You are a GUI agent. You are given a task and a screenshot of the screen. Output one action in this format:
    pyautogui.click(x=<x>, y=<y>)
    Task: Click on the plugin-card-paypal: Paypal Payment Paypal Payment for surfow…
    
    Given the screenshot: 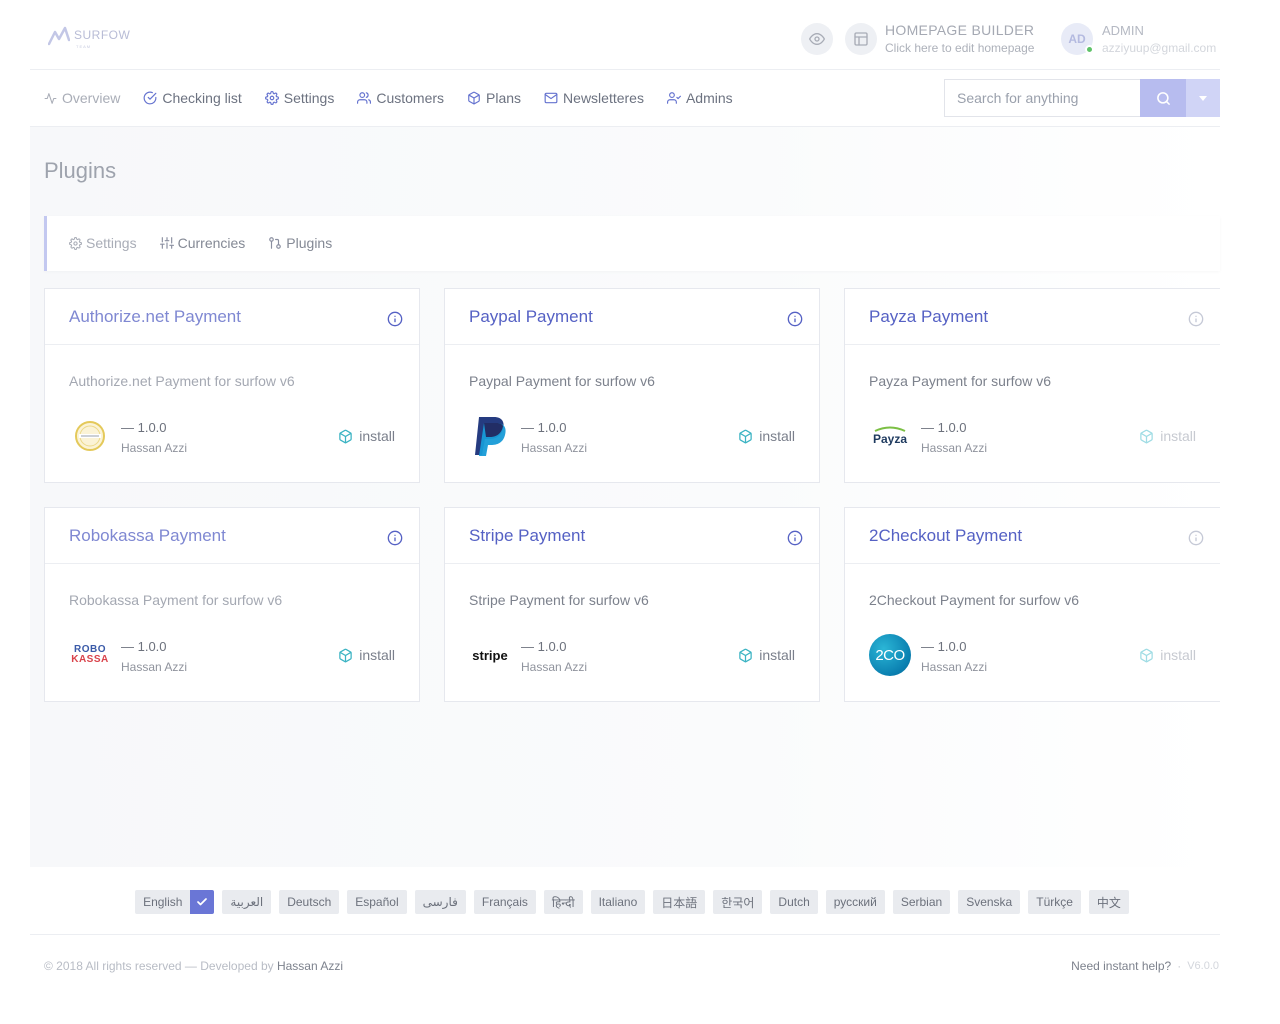 What is the action you would take?
    pyautogui.click(x=632, y=385)
    